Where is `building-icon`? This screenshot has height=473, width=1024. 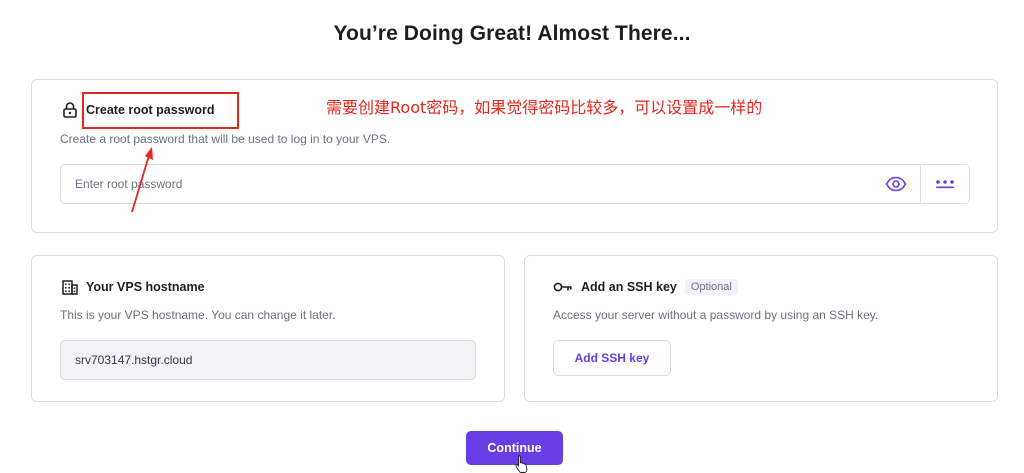
building-icon is located at coordinates (70, 287).